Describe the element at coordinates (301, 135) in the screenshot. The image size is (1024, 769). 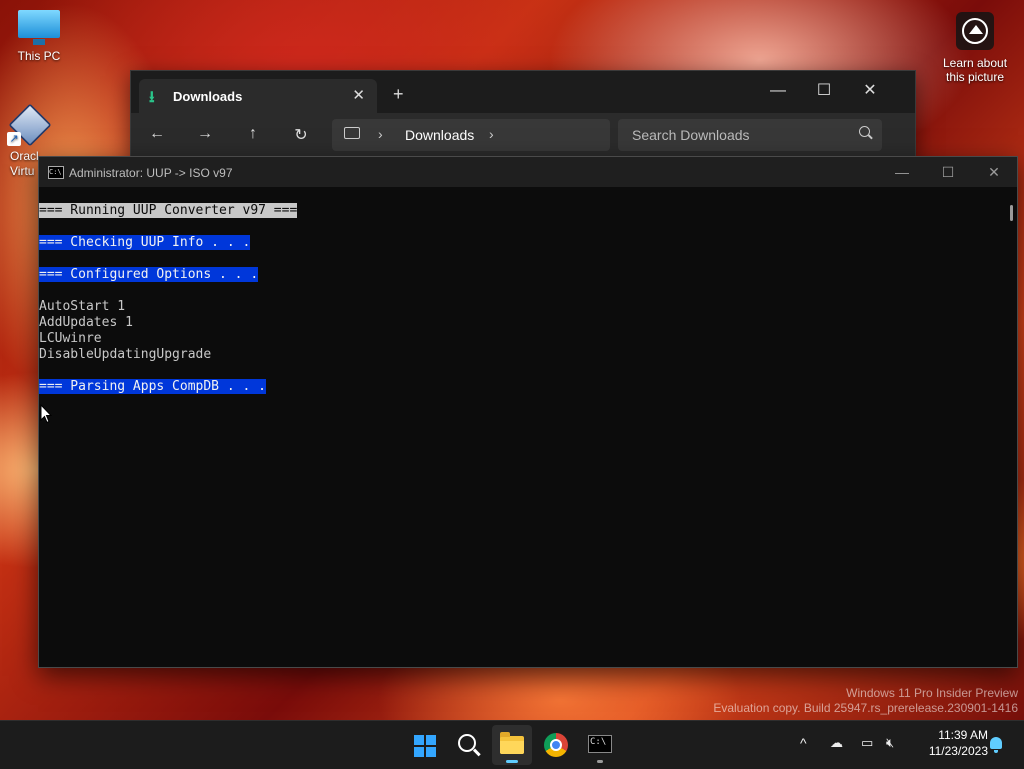
I see `refresh-button: ↻` at that location.